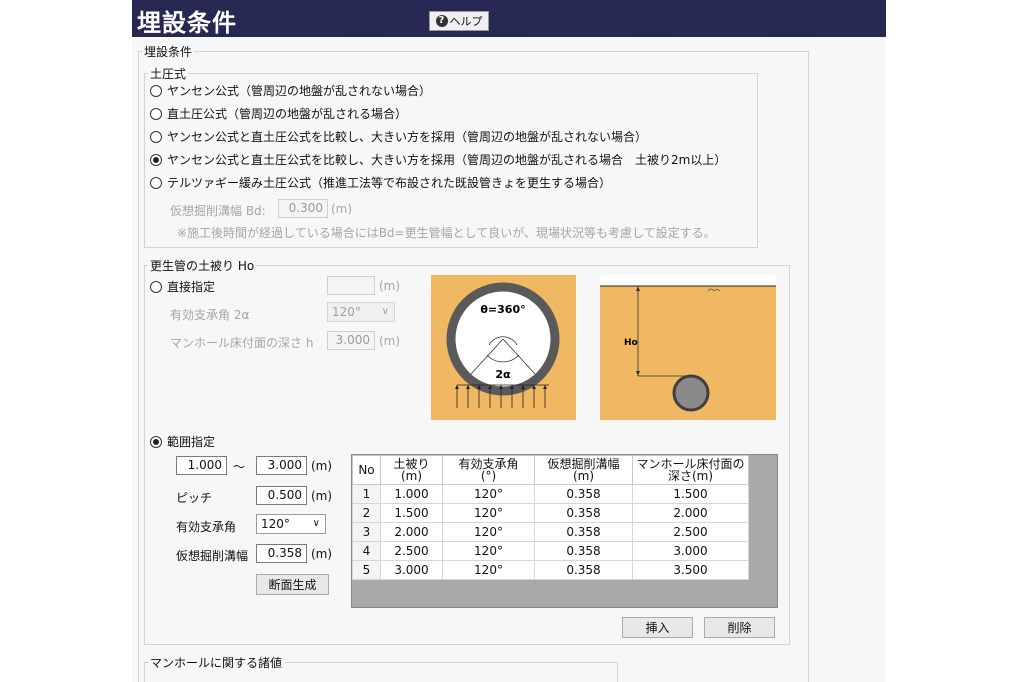 The image size is (1024, 682). Describe the element at coordinates (366, 470) in the screenshot. I see `column-header: No` at that location.